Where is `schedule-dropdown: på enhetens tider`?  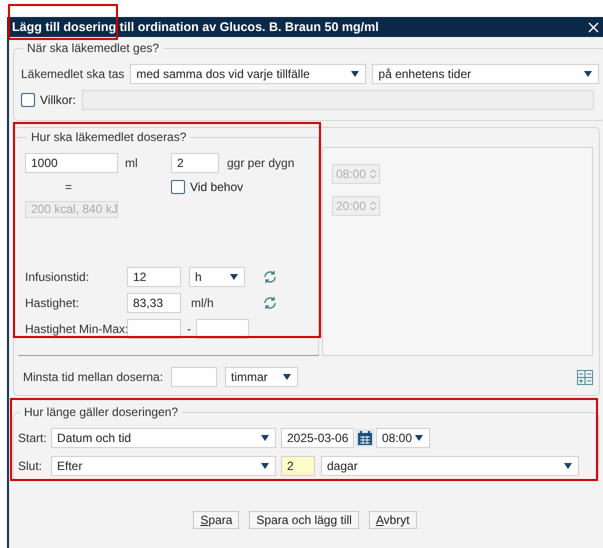
schedule-dropdown: på enhetens tider is located at coordinates (486, 74).